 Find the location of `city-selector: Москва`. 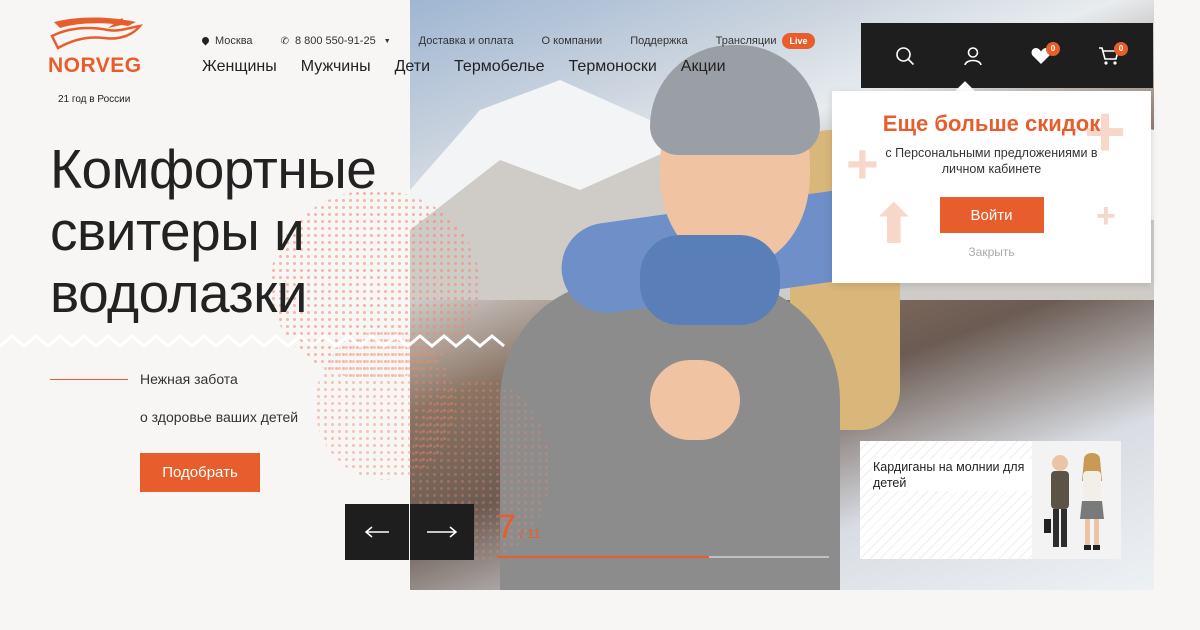

city-selector: Москва is located at coordinates (227, 41).